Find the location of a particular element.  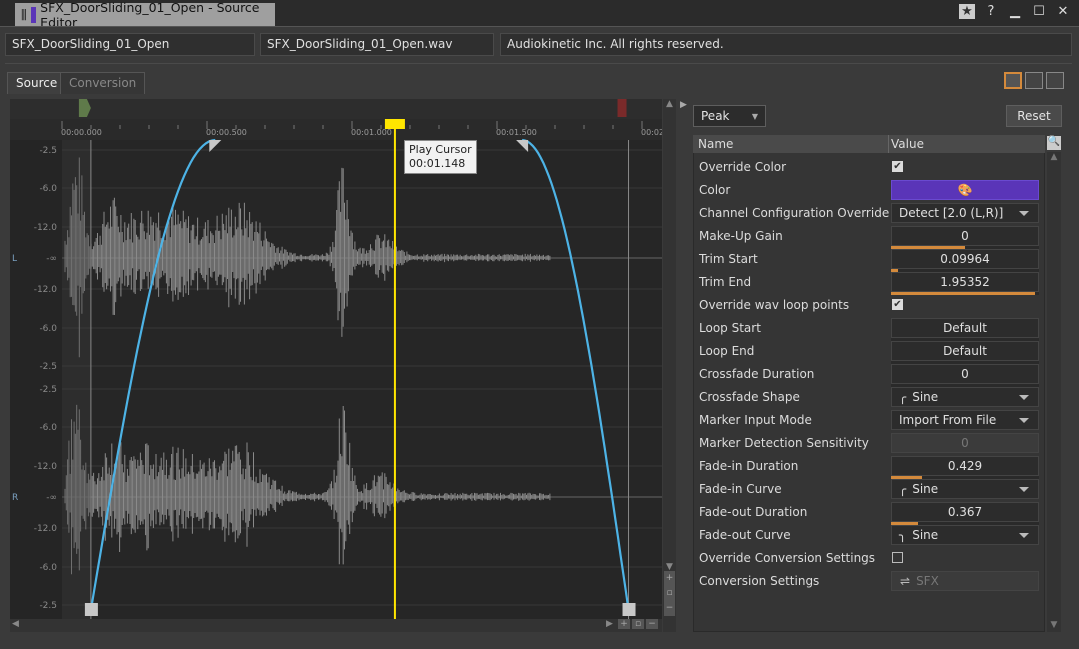

property-number-input: 0.09964 is located at coordinates (965, 259).